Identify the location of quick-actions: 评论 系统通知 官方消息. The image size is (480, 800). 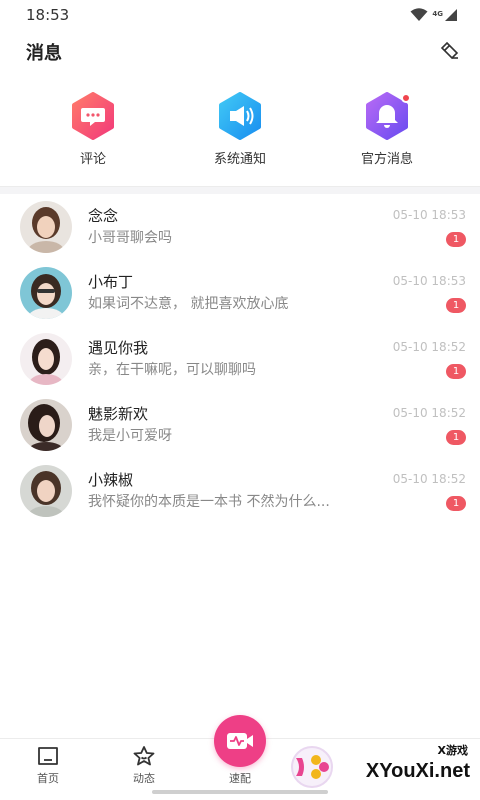
(240, 126).